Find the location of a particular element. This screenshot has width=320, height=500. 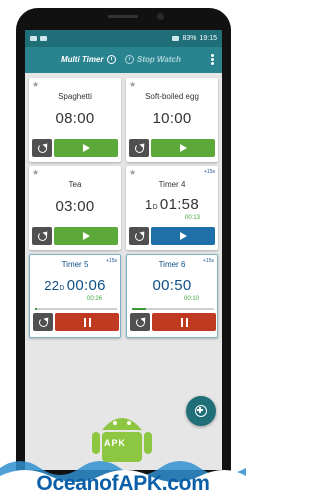

timer-card-timer-6: +15s Timer 6 00:50 00:10 is located at coordinates (172, 296).